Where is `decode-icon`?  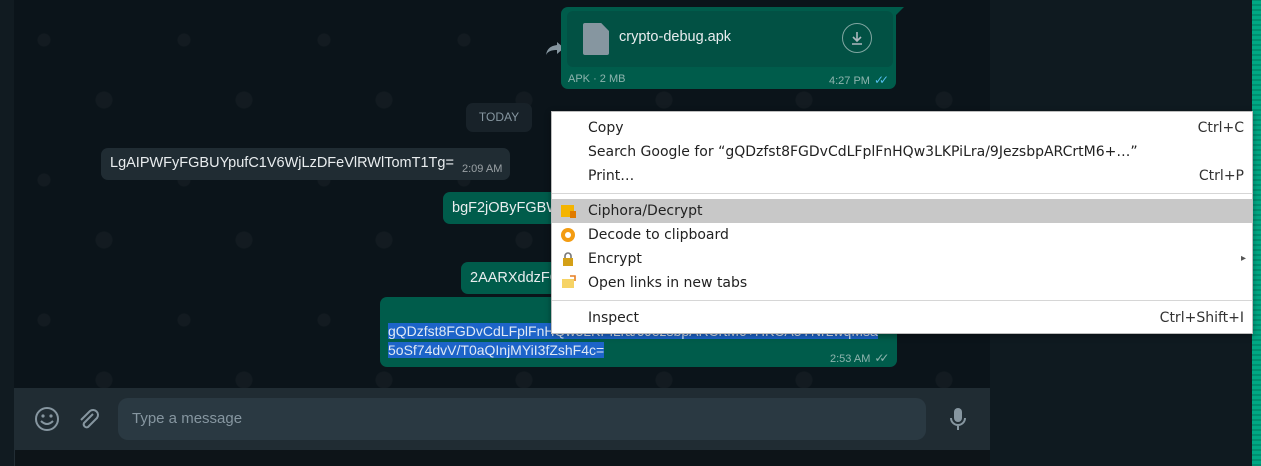
decode-icon is located at coordinates (568, 235).